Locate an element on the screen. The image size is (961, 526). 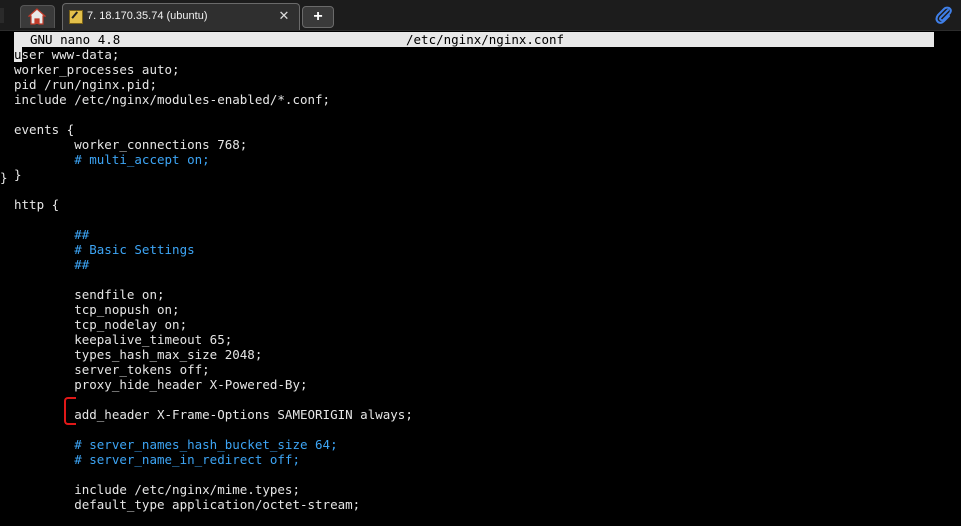
text-cursor: u is located at coordinates (18, 54).